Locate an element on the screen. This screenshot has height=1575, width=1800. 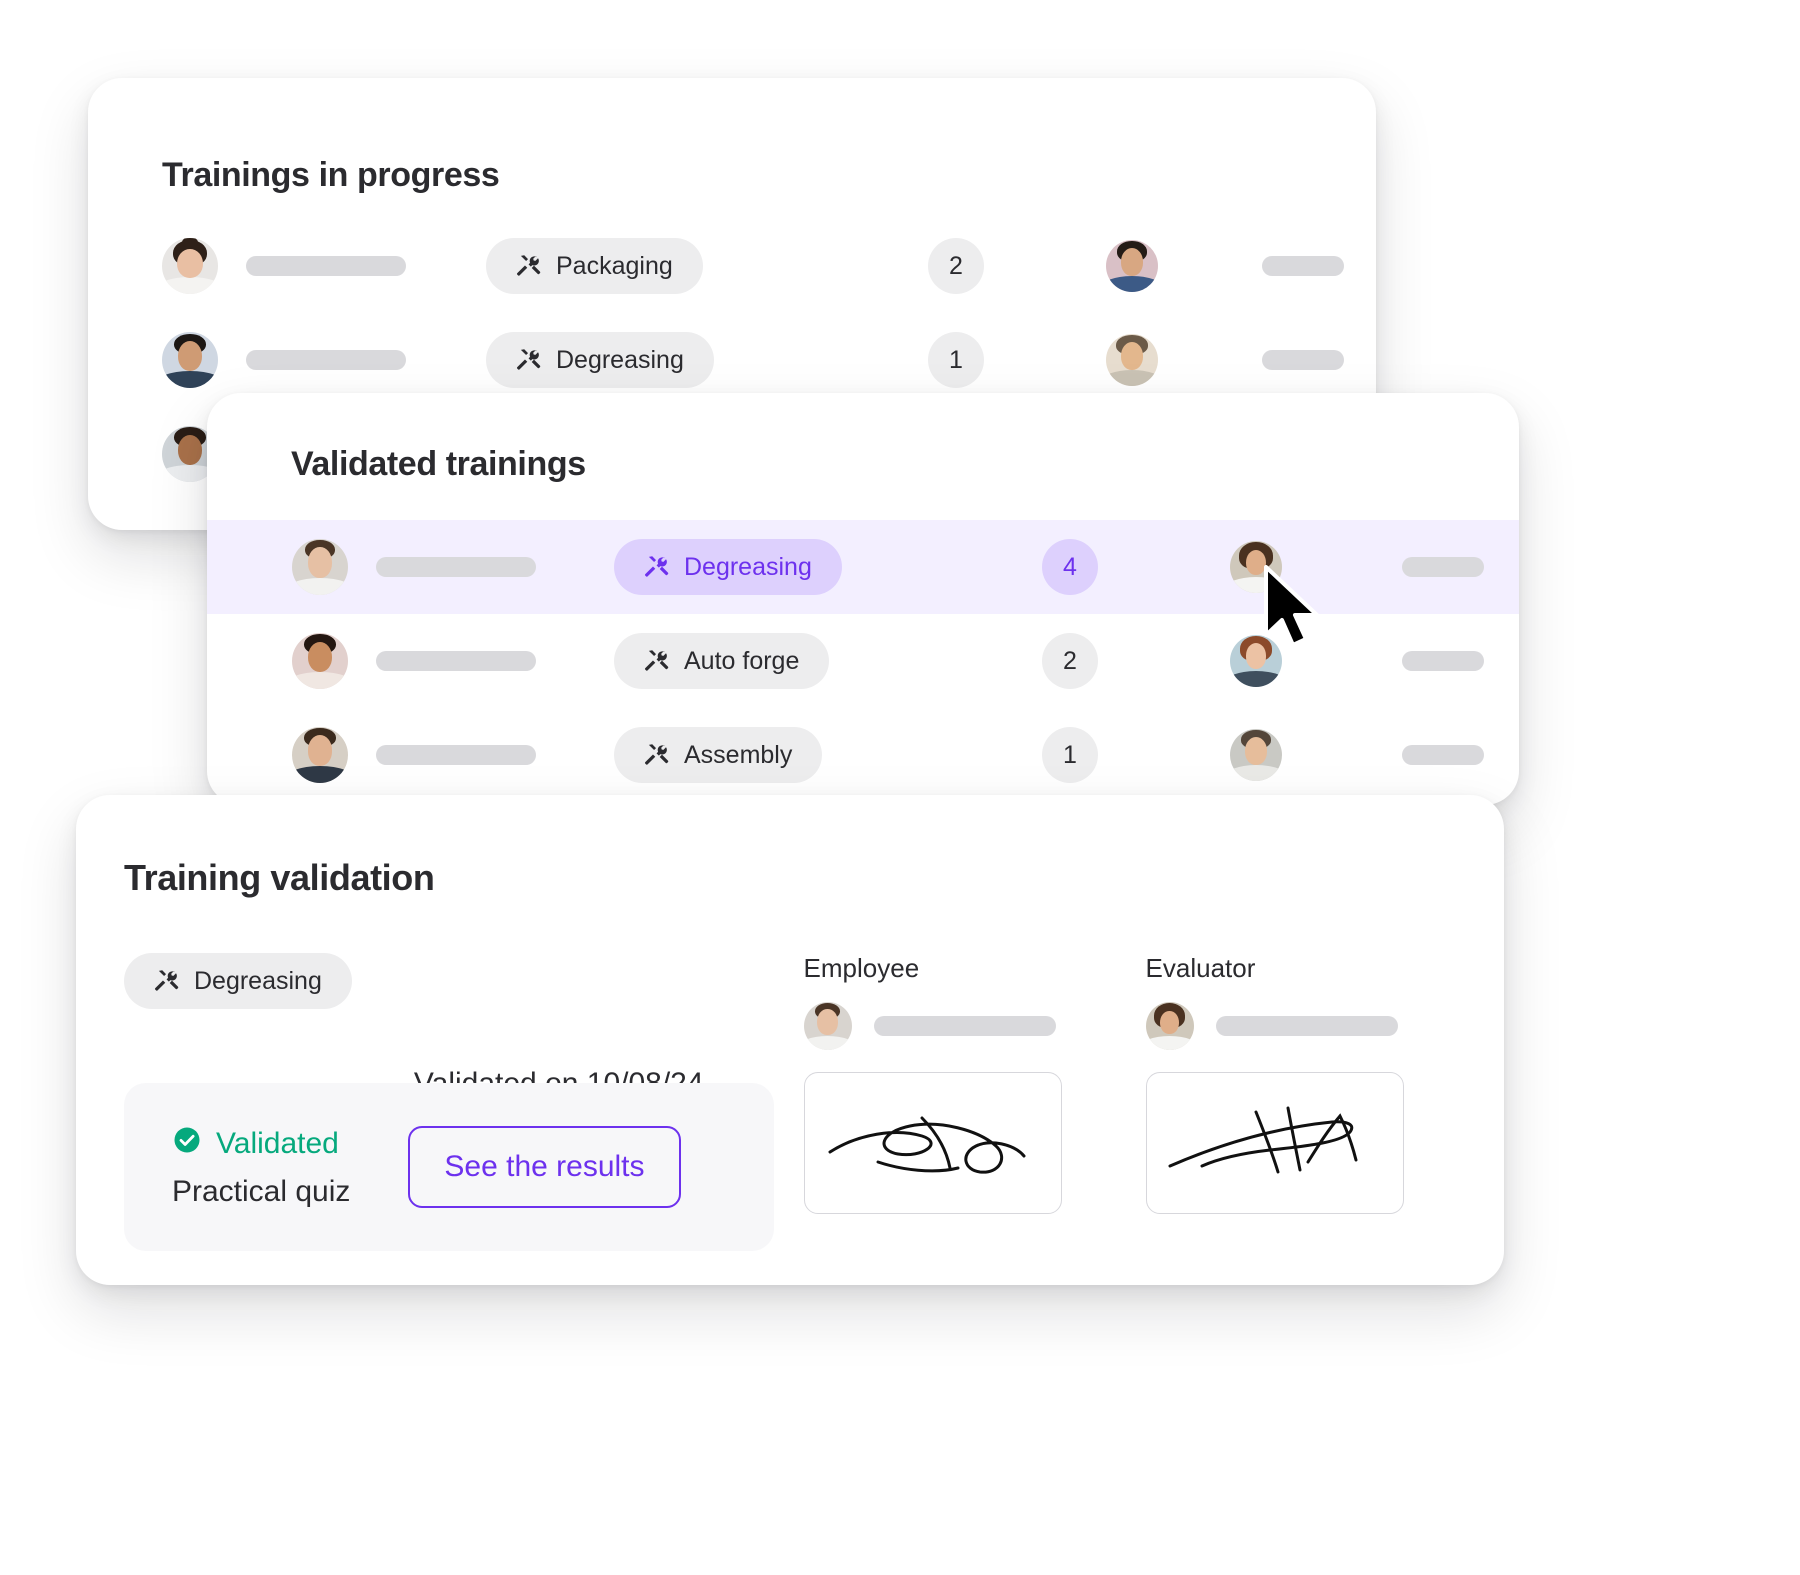
session-count-badge: 4 is located at coordinates (1070, 567).